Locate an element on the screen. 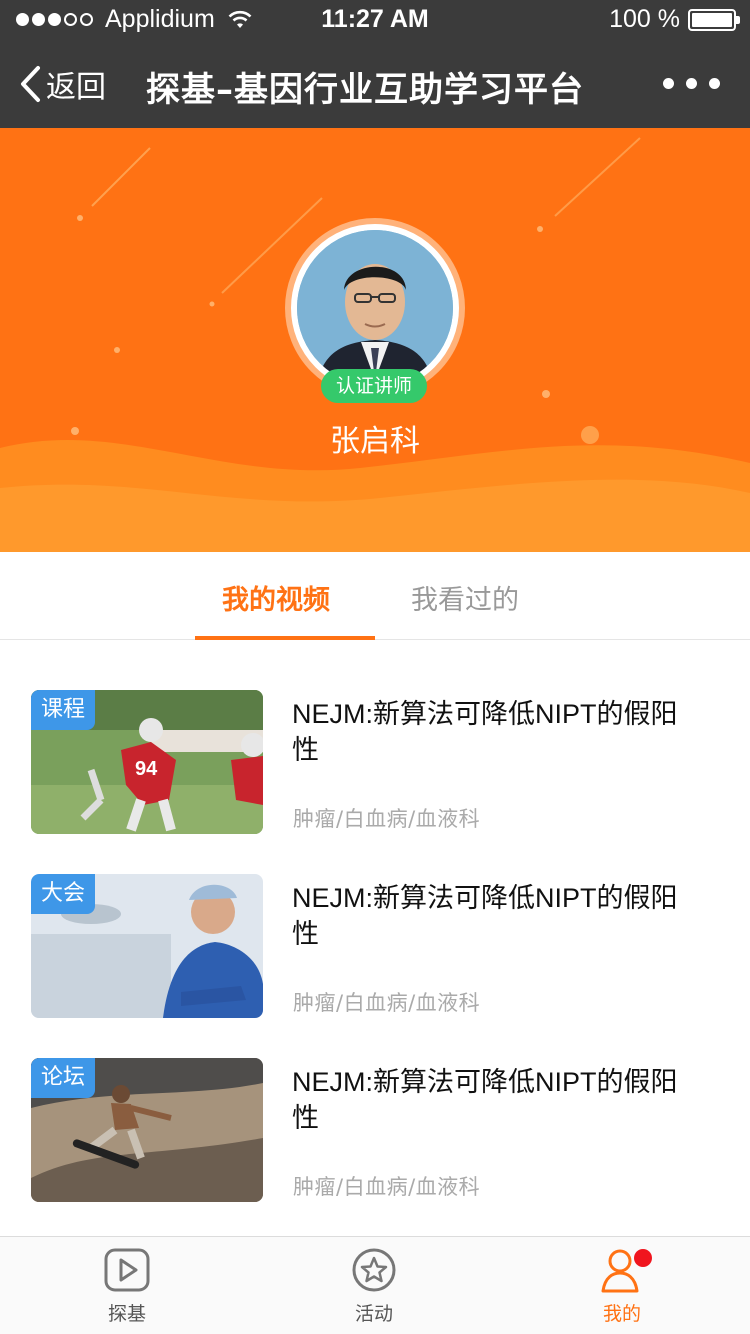  video-thumbnail: 论坛 is located at coordinates (147, 1130).